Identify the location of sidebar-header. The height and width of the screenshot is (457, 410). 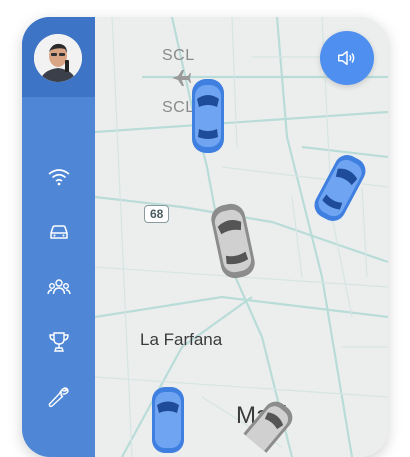
(58, 57).